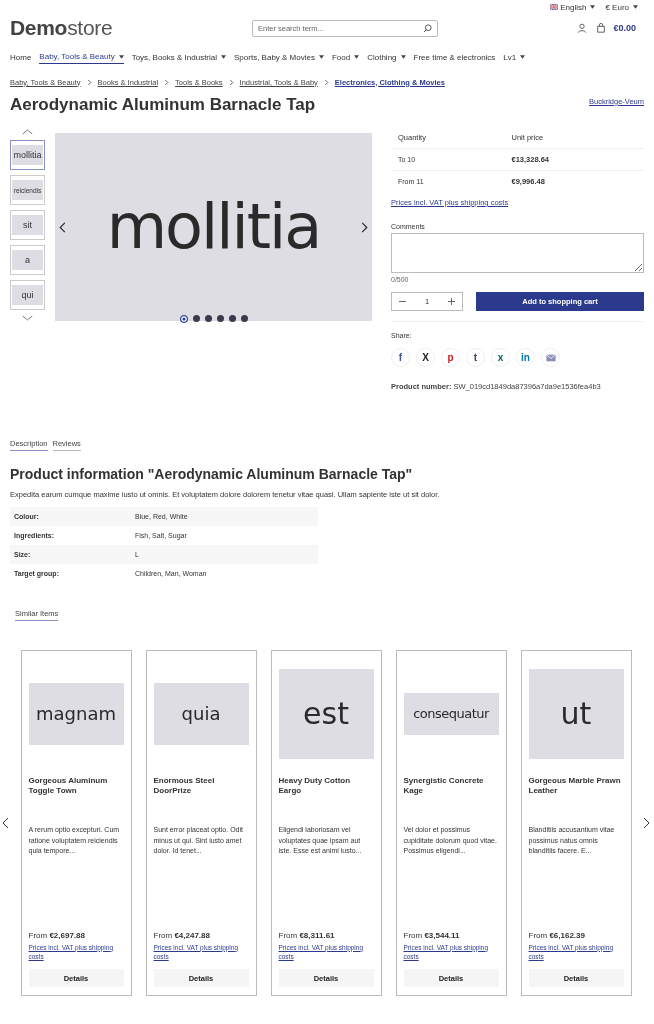 The height and width of the screenshot is (1024, 654). Describe the element at coordinates (601, 28) in the screenshot. I see `cart-icon` at that location.